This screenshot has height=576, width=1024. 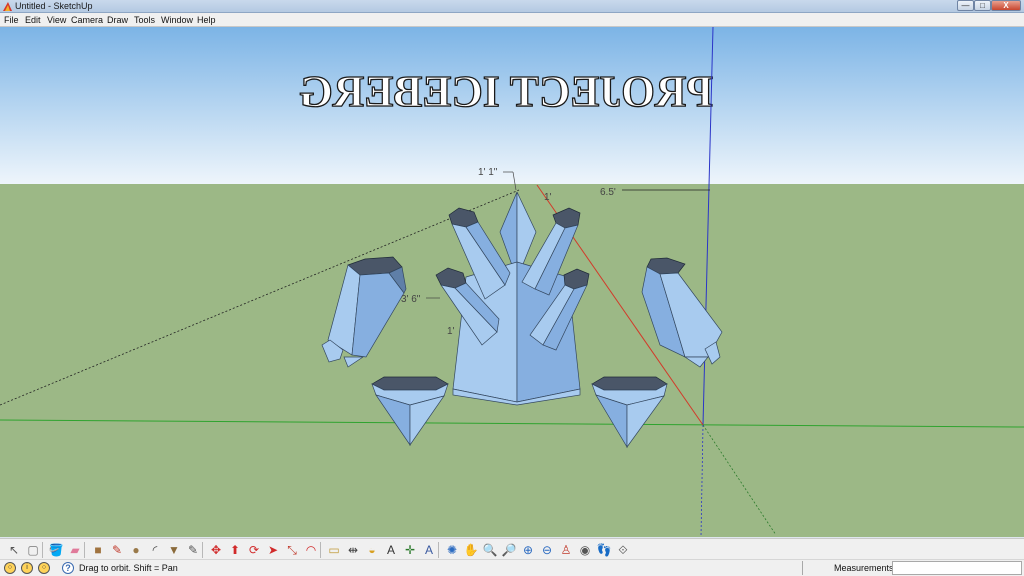 I want to click on zoom-window-tool-button: 🔎, so click(x=509, y=550).